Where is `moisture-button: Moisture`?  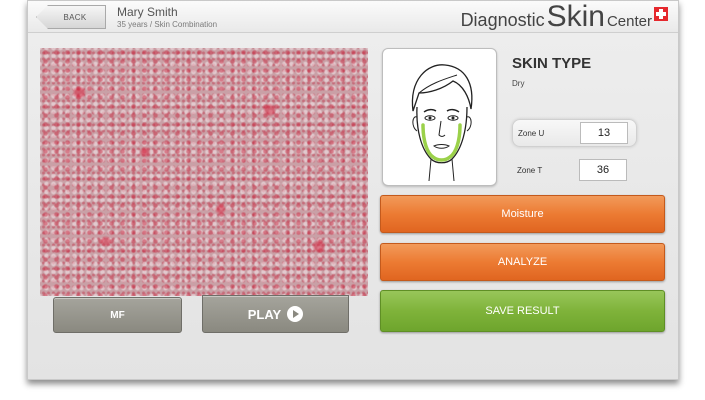
moisture-button: Moisture is located at coordinates (522, 214).